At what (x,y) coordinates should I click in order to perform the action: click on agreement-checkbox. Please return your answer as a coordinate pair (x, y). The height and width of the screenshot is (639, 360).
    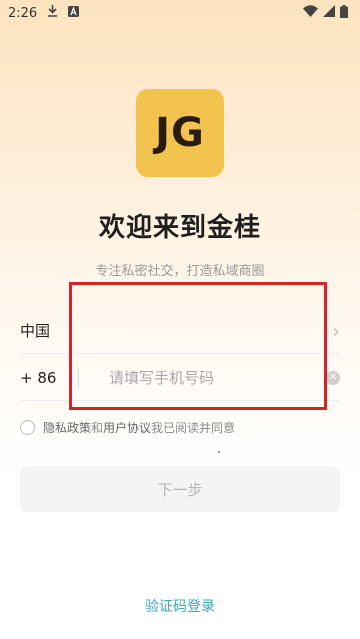
    Looking at the image, I should click on (27, 427).